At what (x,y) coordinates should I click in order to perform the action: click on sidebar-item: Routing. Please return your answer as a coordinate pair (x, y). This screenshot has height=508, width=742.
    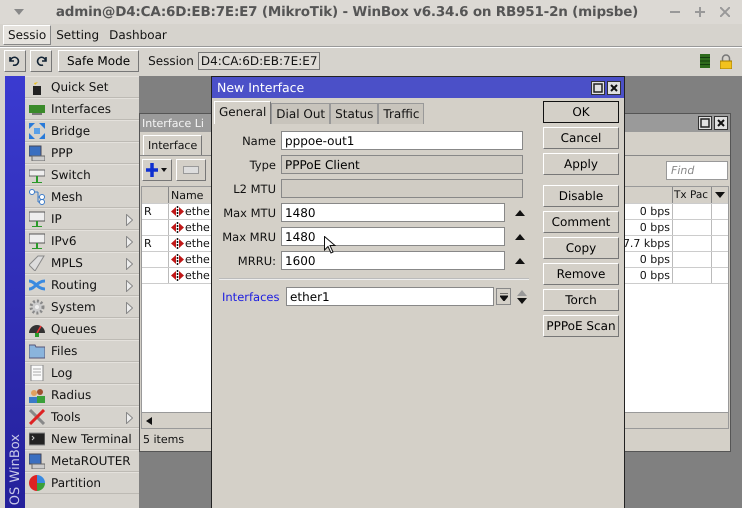
    Looking at the image, I should click on (82, 285).